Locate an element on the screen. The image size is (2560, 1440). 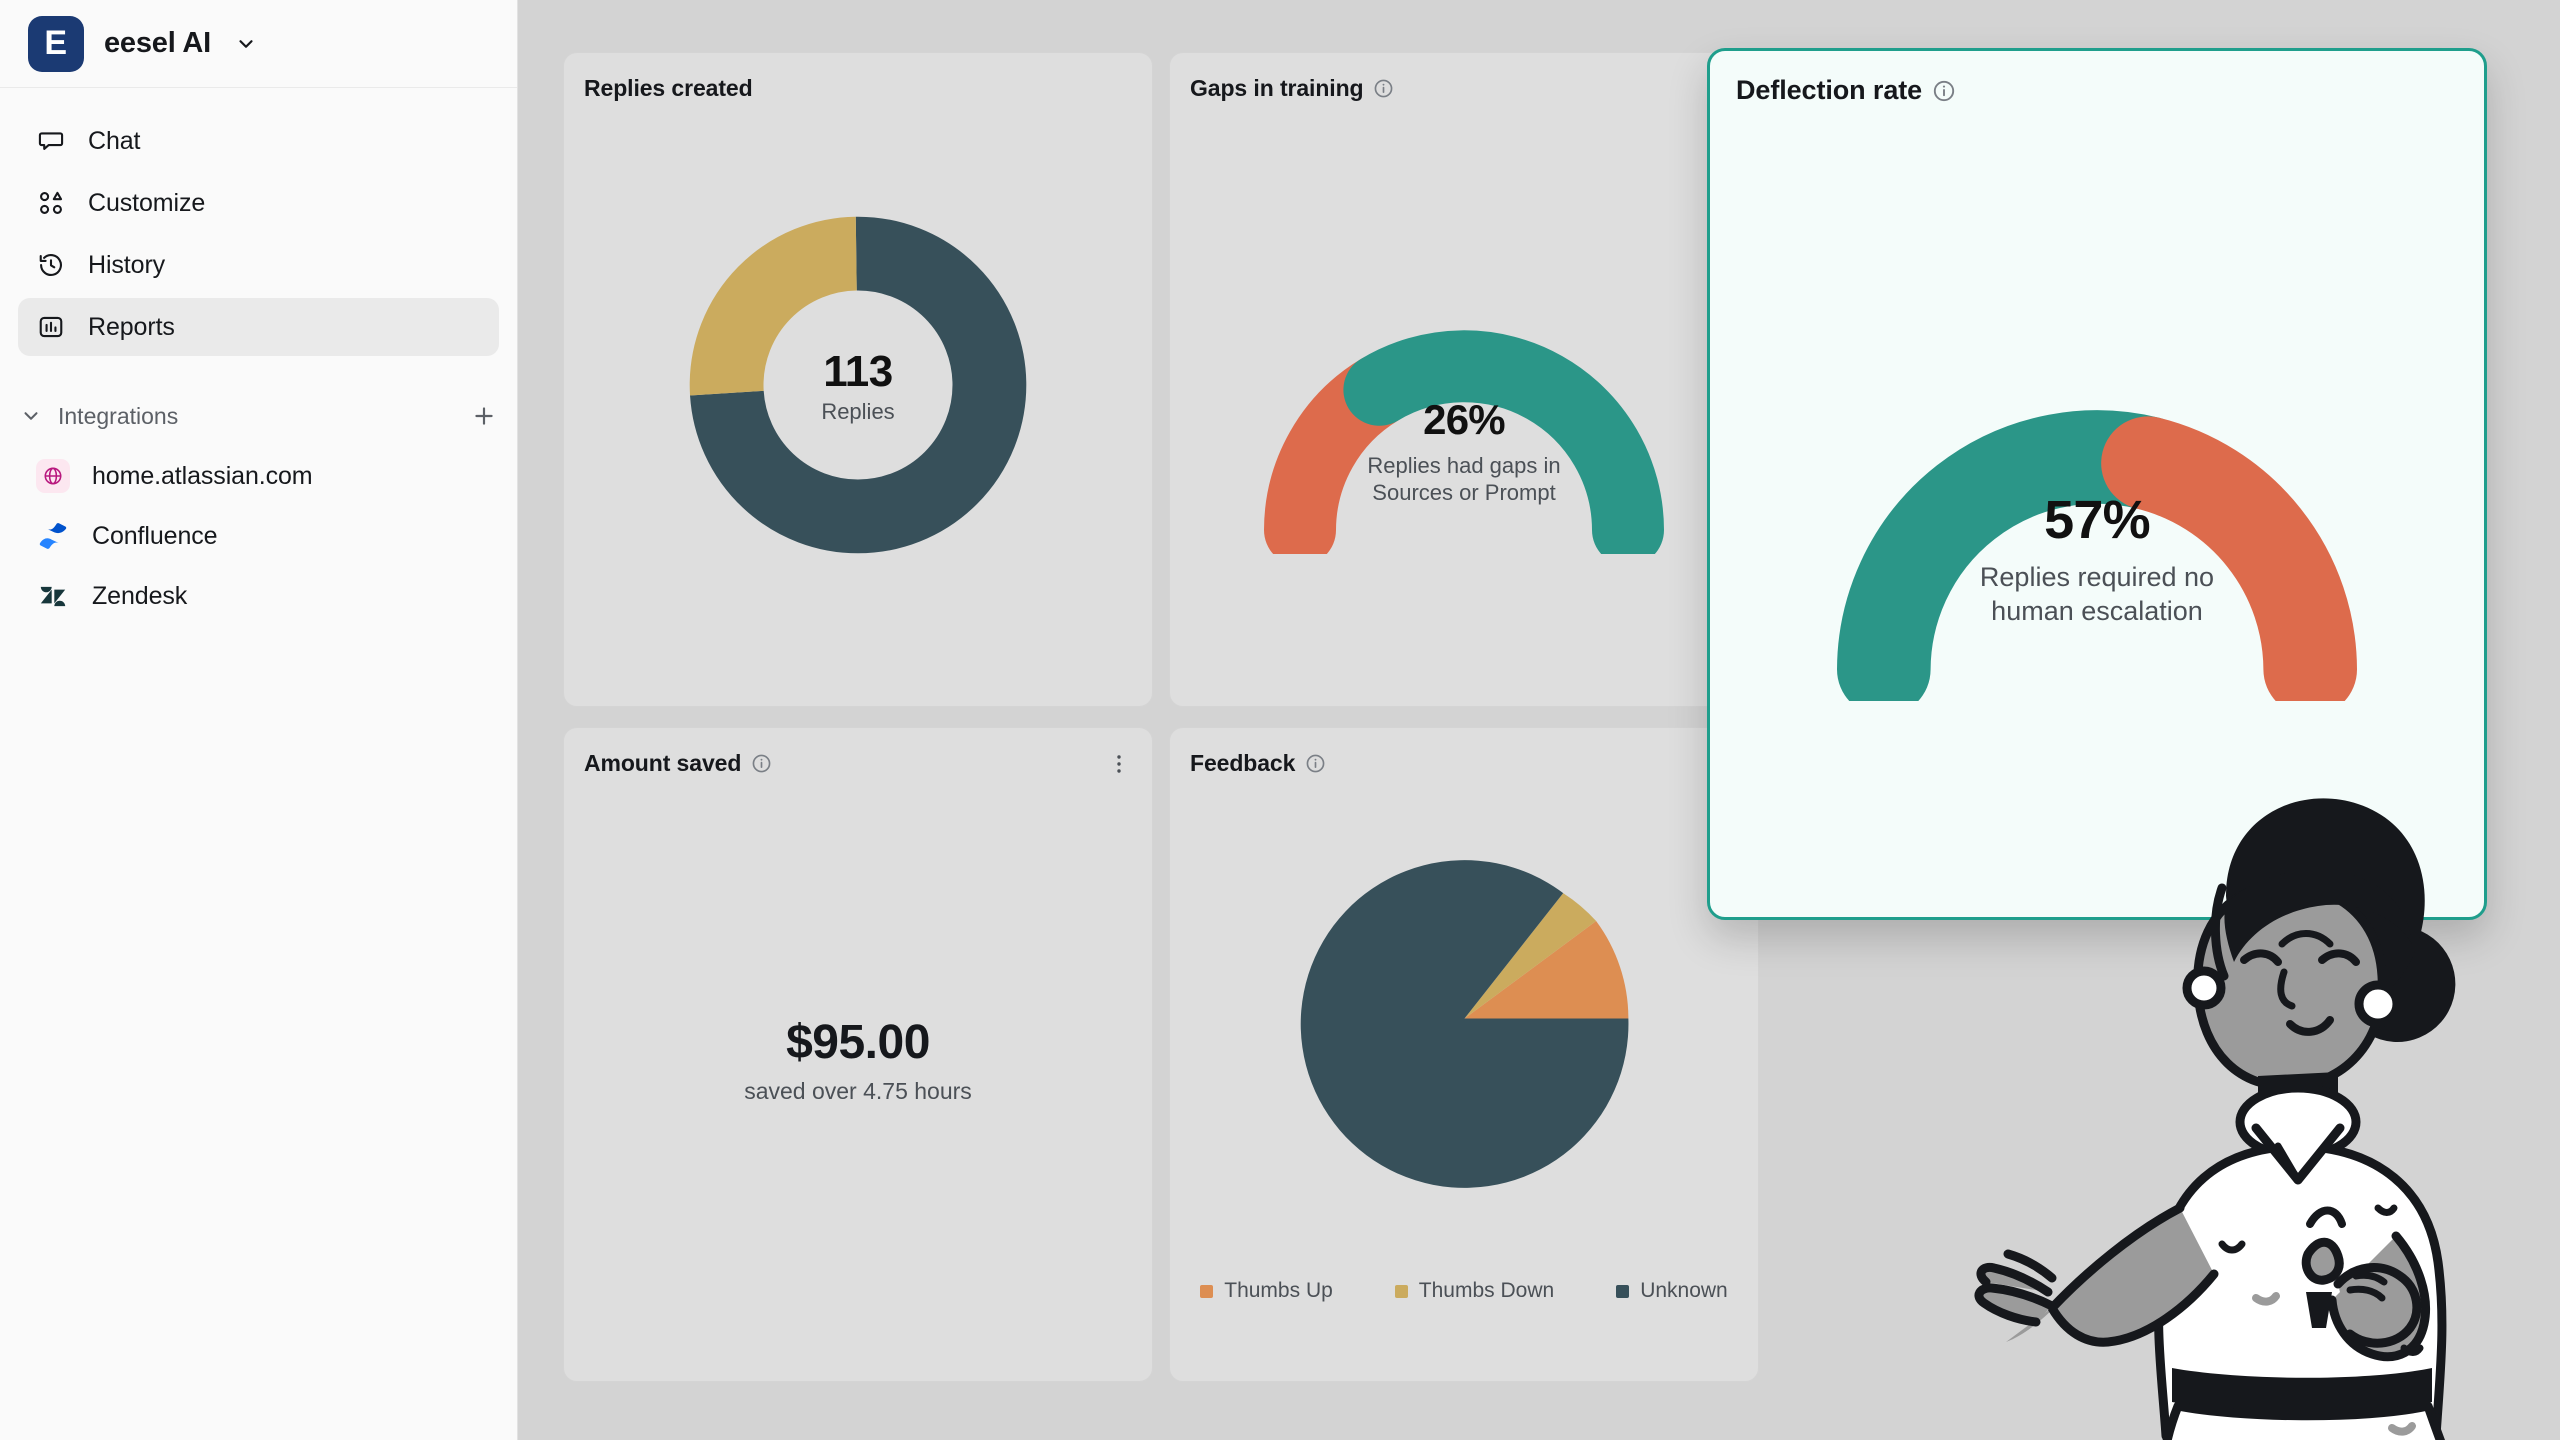
add-integration-button is located at coordinates (484, 416).